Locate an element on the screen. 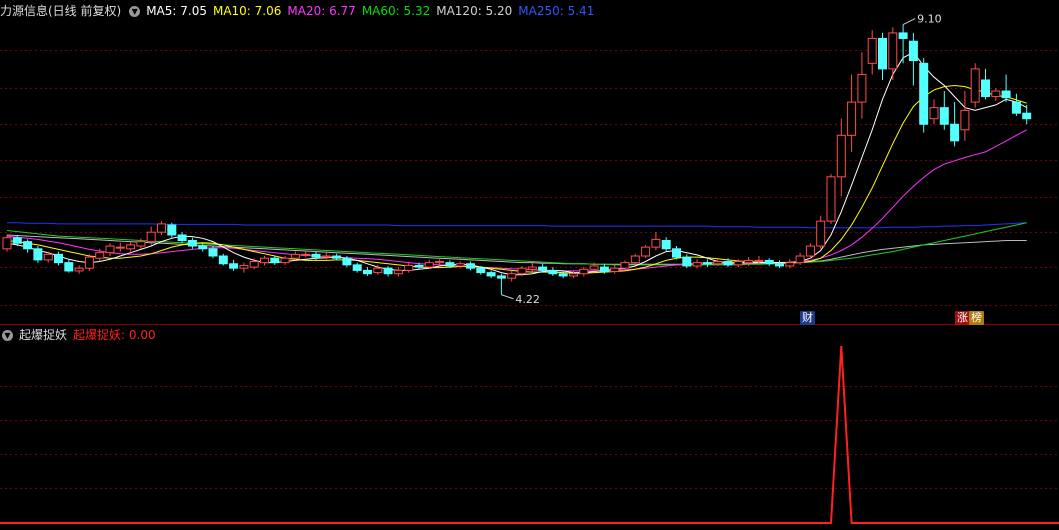  high-label: 9.10 is located at coordinates (929, 19).